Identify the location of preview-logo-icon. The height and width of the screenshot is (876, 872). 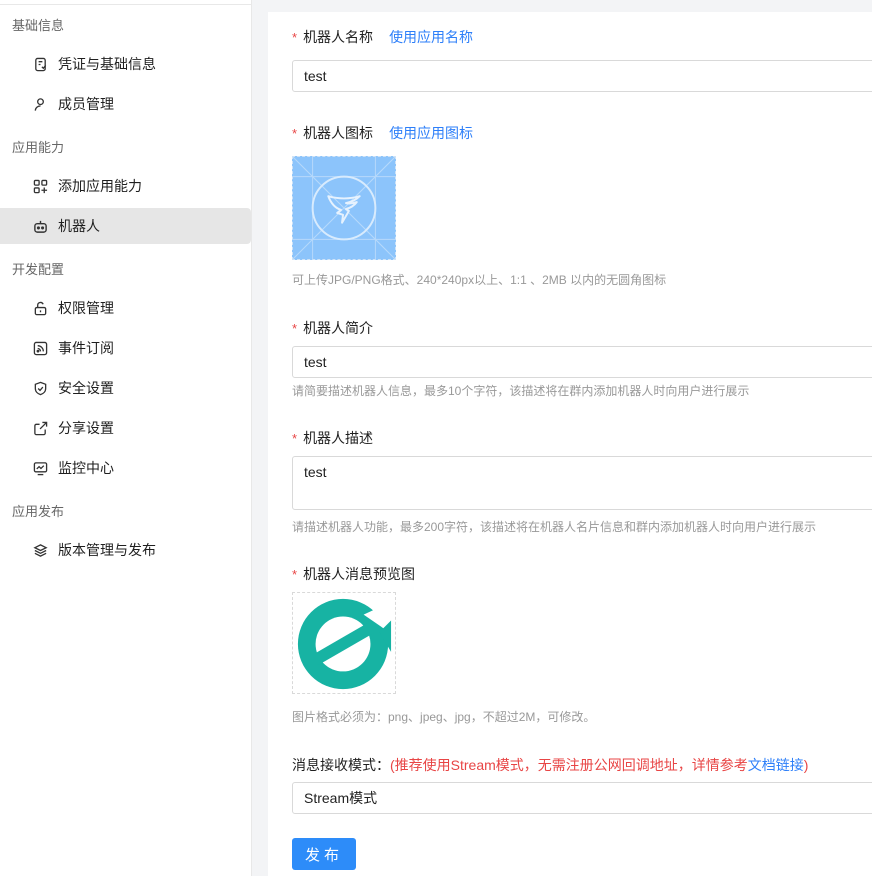
(344, 644).